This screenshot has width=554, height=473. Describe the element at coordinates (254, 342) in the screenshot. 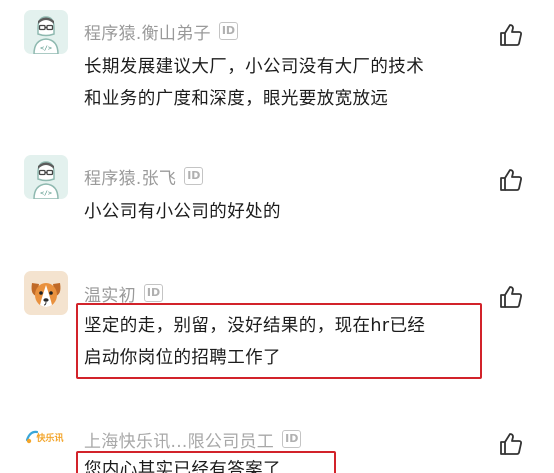

I see `comment-text: 坚定的走，别留，没好结果的，现在hr已经 启动你岗位的招聘工作了` at that location.